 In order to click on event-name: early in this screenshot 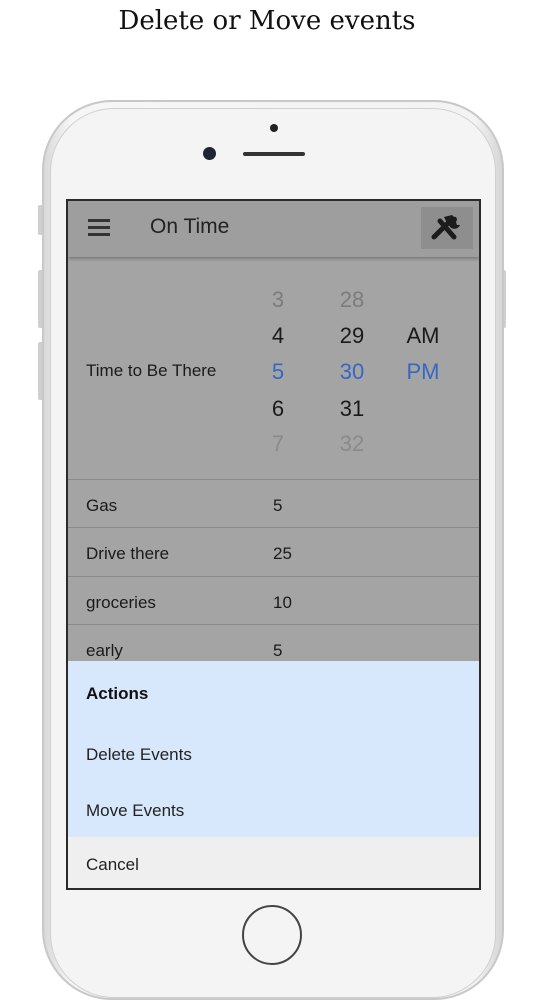, I will do `click(104, 651)`.